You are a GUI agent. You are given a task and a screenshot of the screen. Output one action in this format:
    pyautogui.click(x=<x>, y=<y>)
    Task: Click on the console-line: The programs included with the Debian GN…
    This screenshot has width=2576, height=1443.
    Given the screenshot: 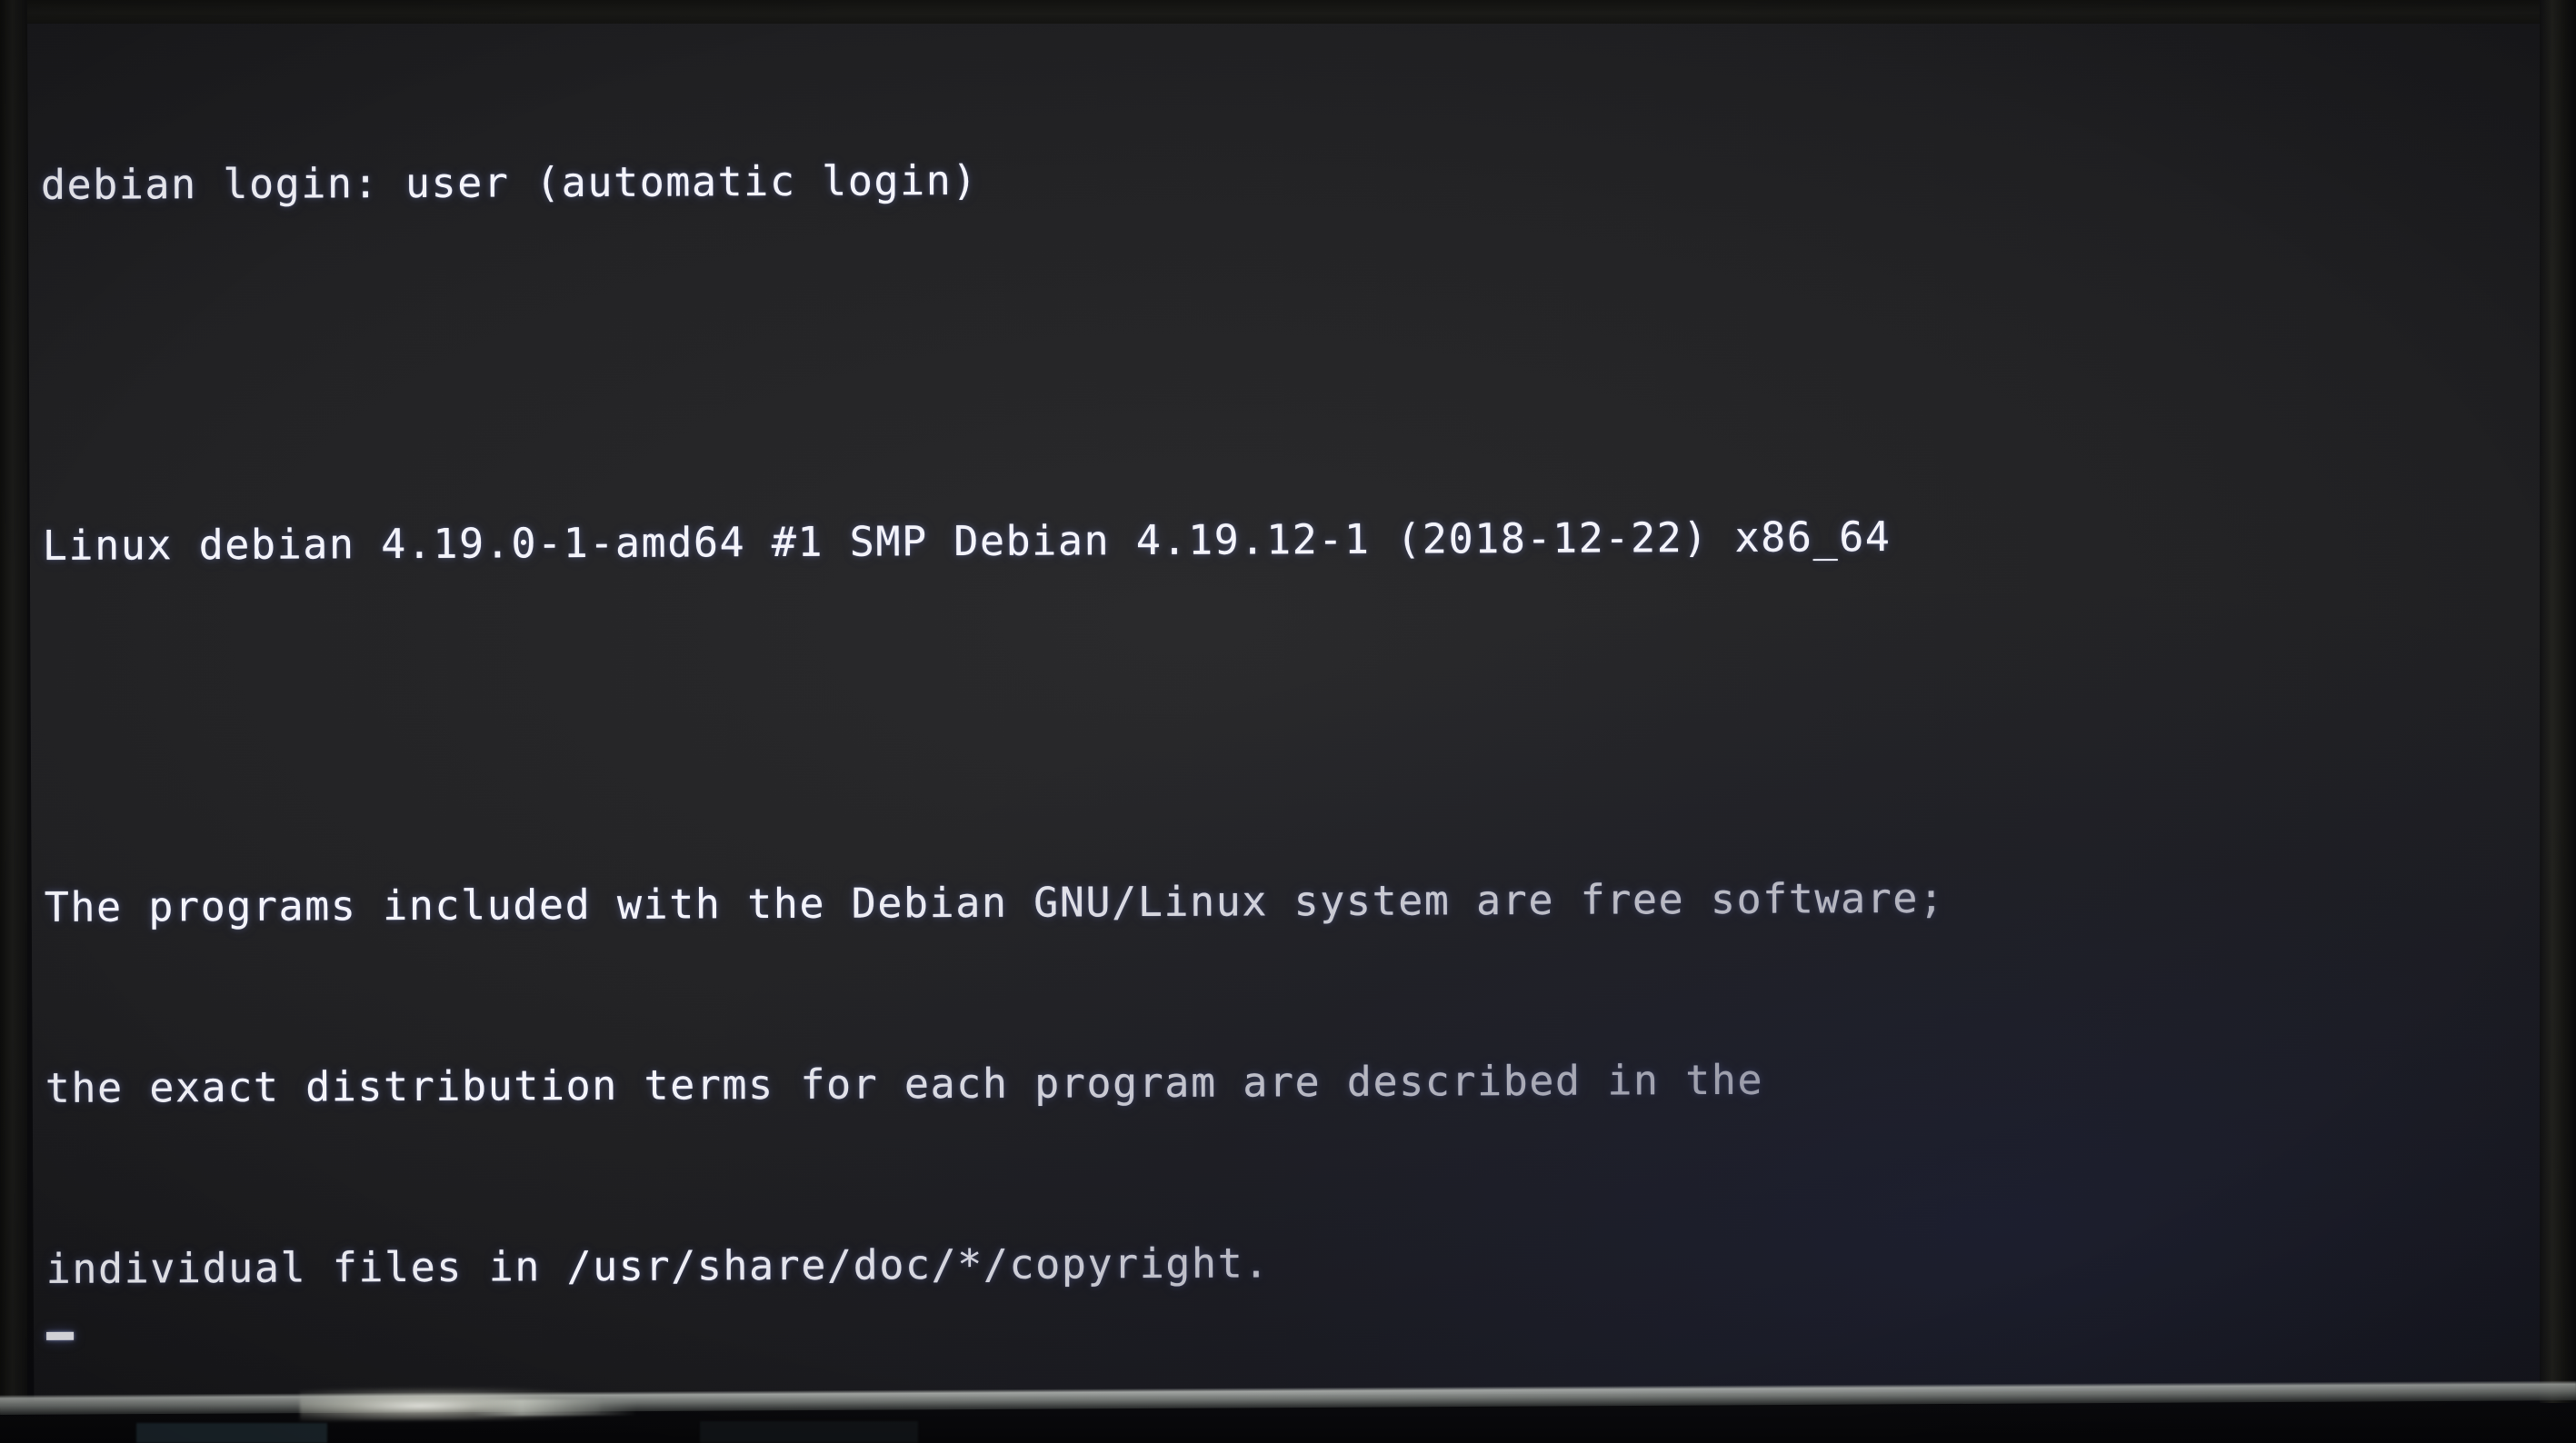 What is the action you would take?
    pyautogui.click(x=994, y=902)
    